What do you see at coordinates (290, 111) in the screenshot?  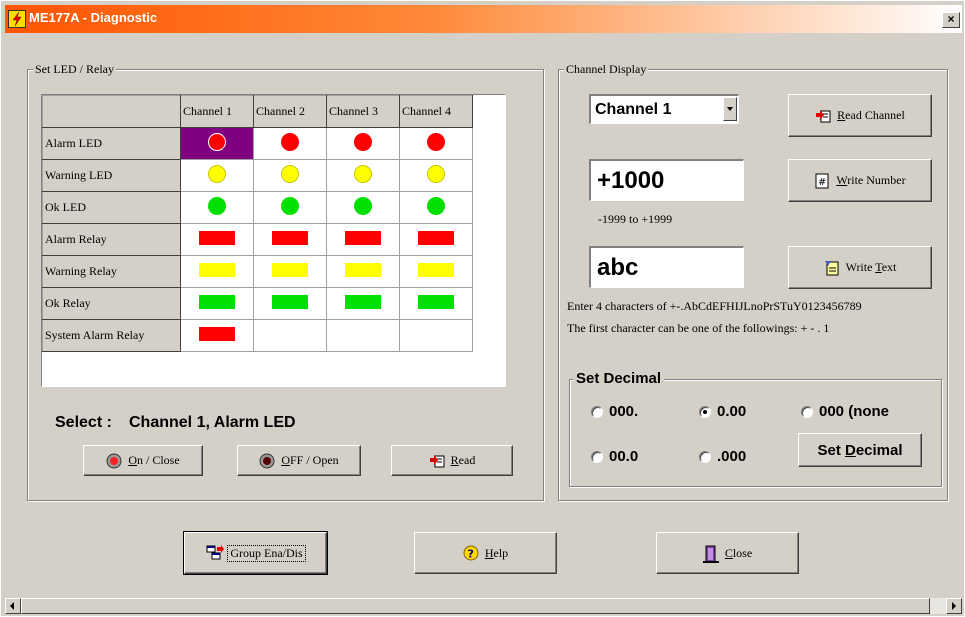 I see `column-header: Channel 2` at bounding box center [290, 111].